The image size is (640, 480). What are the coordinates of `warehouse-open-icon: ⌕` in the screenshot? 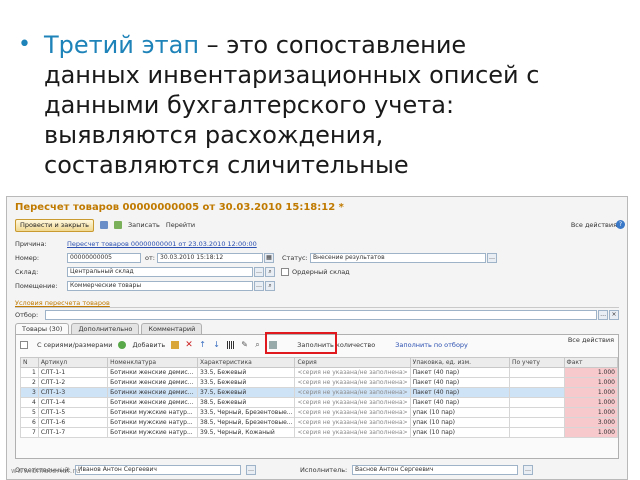 It's located at (270, 272).